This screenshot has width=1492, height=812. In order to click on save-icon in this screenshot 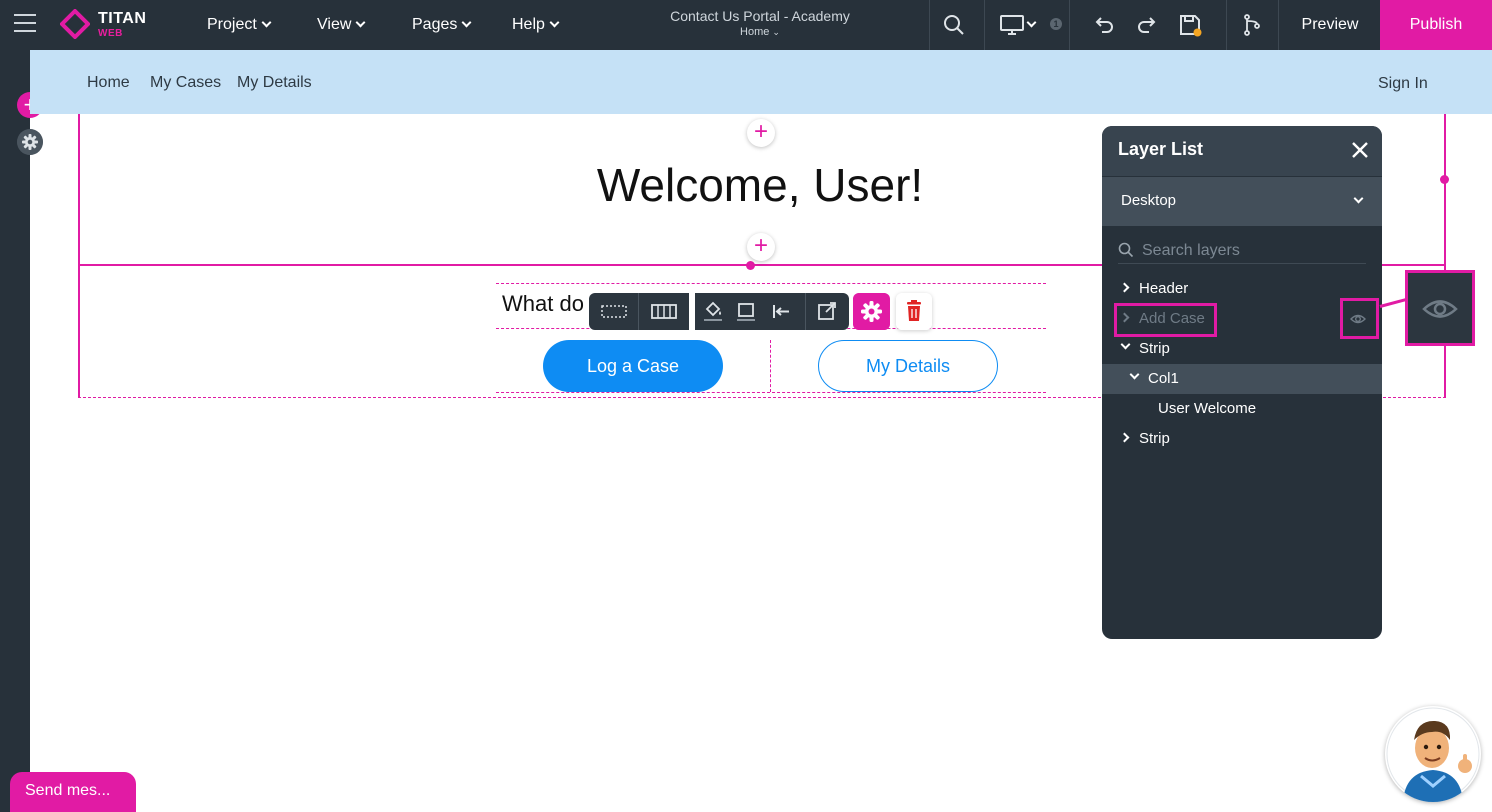, I will do `click(1190, 25)`.